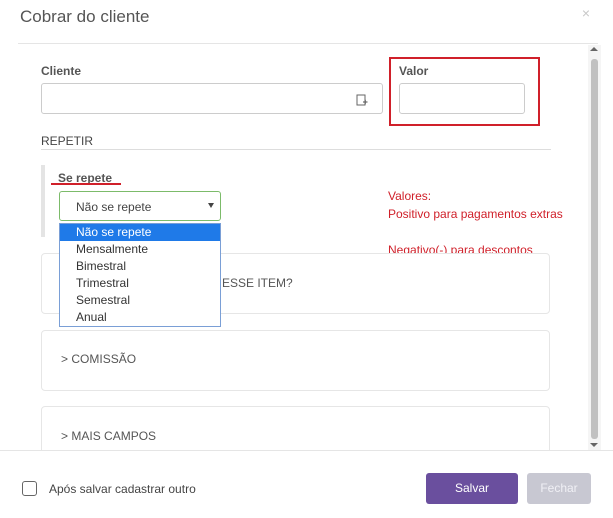 The width and height of the screenshot is (613, 518). Describe the element at coordinates (104, 359) in the screenshot. I see `comissao-title: COMISSÃO` at that location.